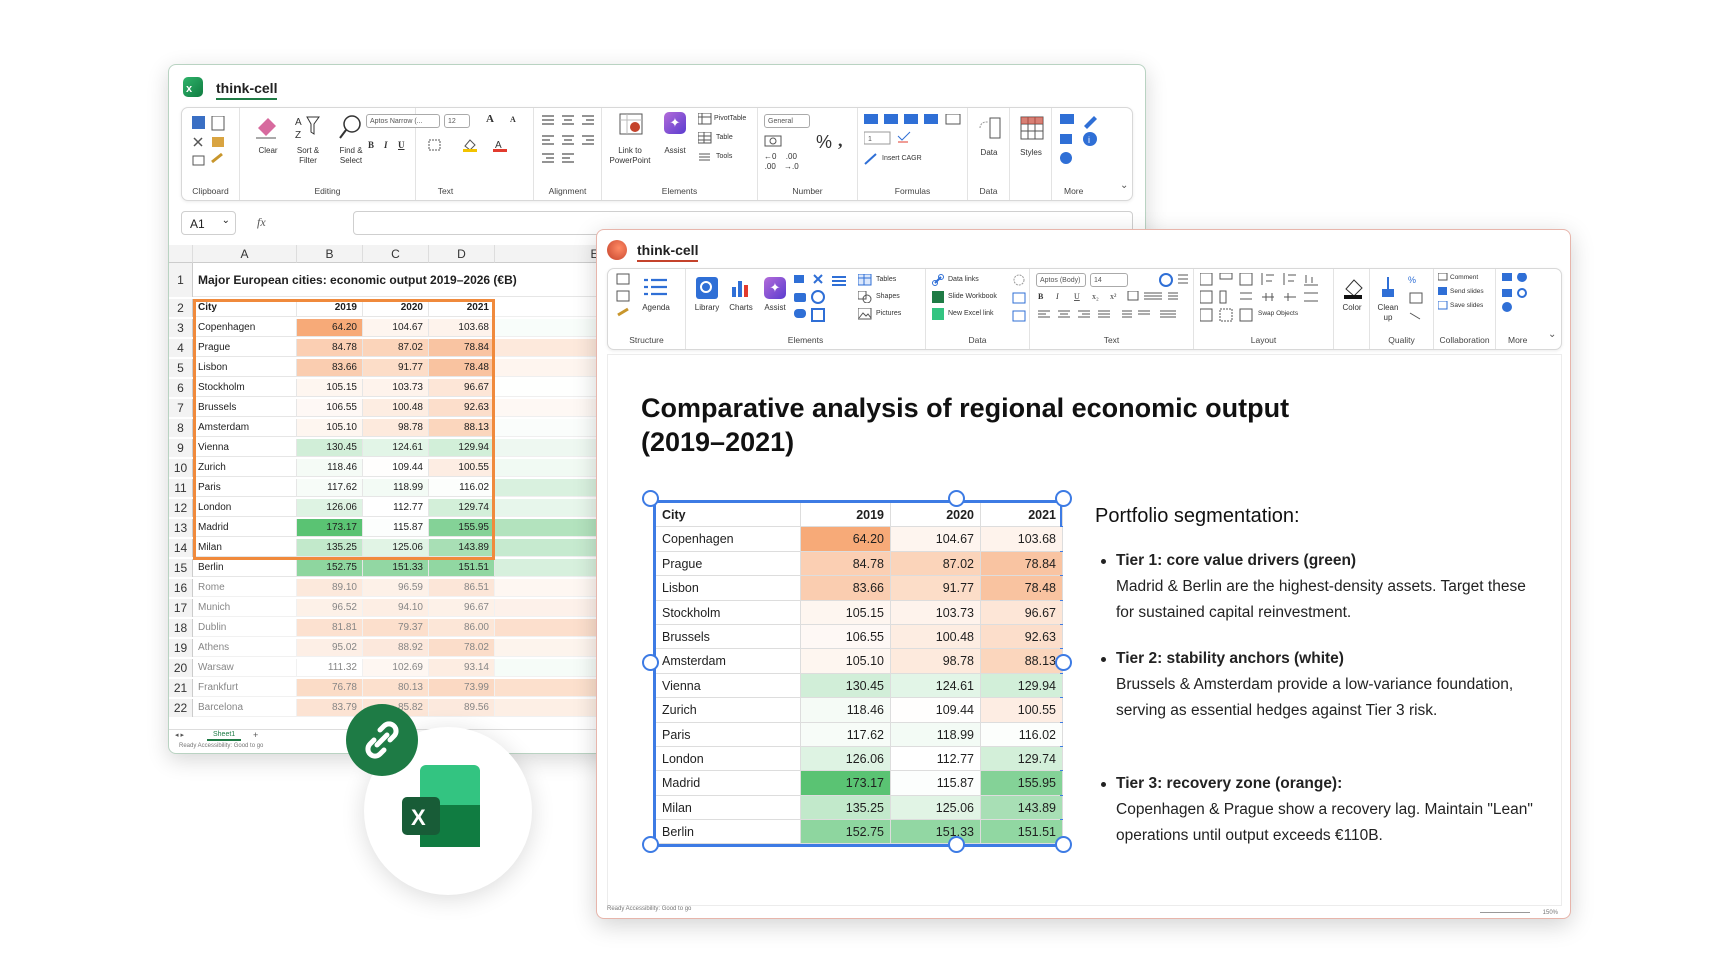 This screenshot has width=1732, height=974. What do you see at coordinates (972, 297) in the screenshot?
I see `slide-workbook-label: Slide Workbook` at bounding box center [972, 297].